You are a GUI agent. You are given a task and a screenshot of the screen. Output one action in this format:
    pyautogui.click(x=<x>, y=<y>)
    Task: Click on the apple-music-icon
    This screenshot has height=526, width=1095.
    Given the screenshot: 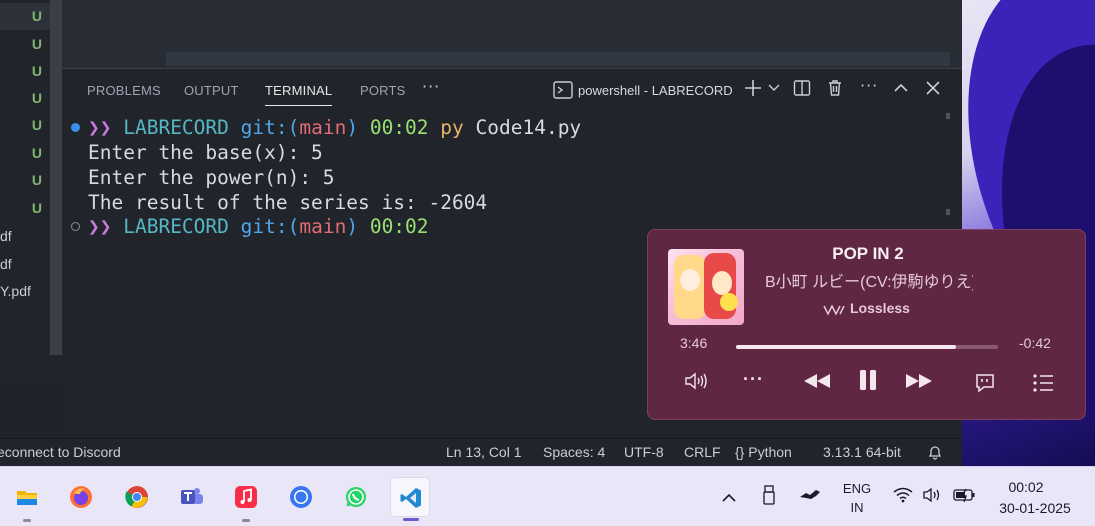 What is the action you would take?
    pyautogui.click(x=246, y=499)
    